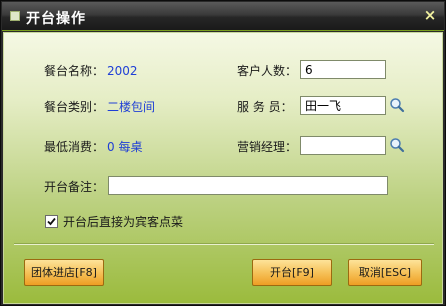 The height and width of the screenshot is (306, 446). Describe the element at coordinates (74, 147) in the screenshot. I see `min-spend-label: 最低消费：` at that location.